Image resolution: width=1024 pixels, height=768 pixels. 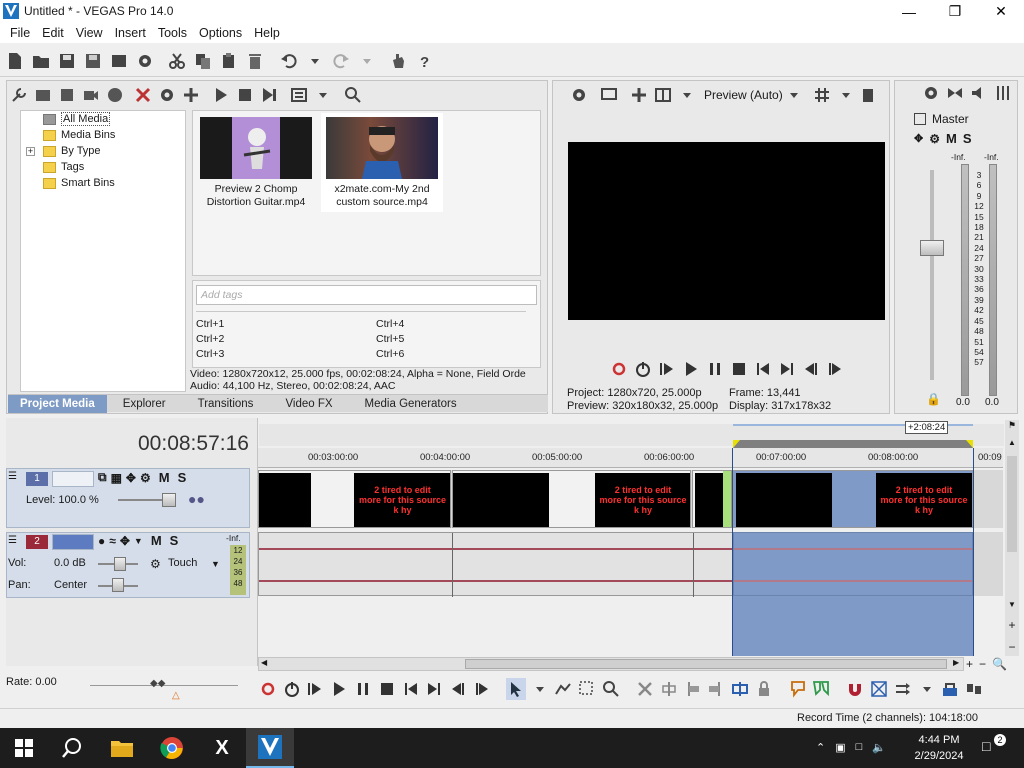 I want to click on lock-button, so click(x=764, y=689).